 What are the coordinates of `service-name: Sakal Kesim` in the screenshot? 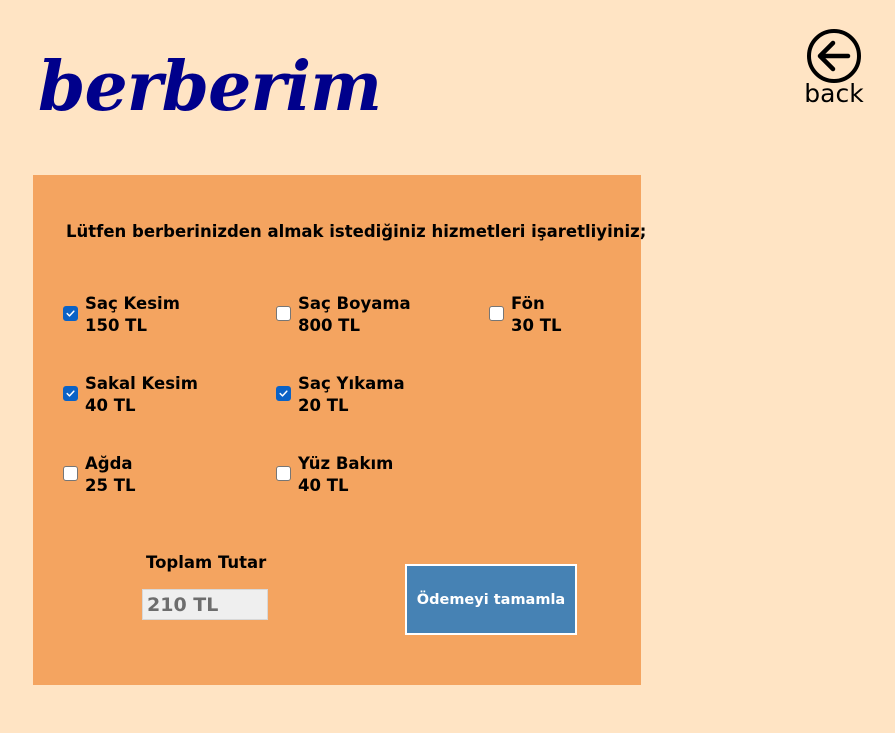 It's located at (141, 383).